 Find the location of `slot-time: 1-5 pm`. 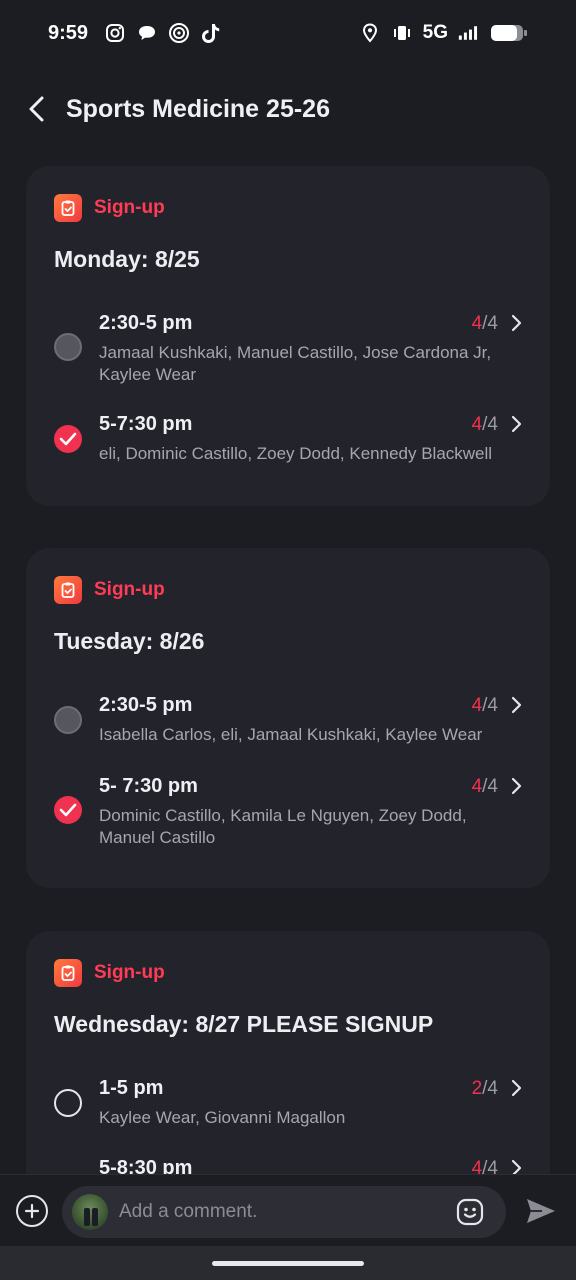

slot-time: 1-5 pm is located at coordinates (131, 1088).